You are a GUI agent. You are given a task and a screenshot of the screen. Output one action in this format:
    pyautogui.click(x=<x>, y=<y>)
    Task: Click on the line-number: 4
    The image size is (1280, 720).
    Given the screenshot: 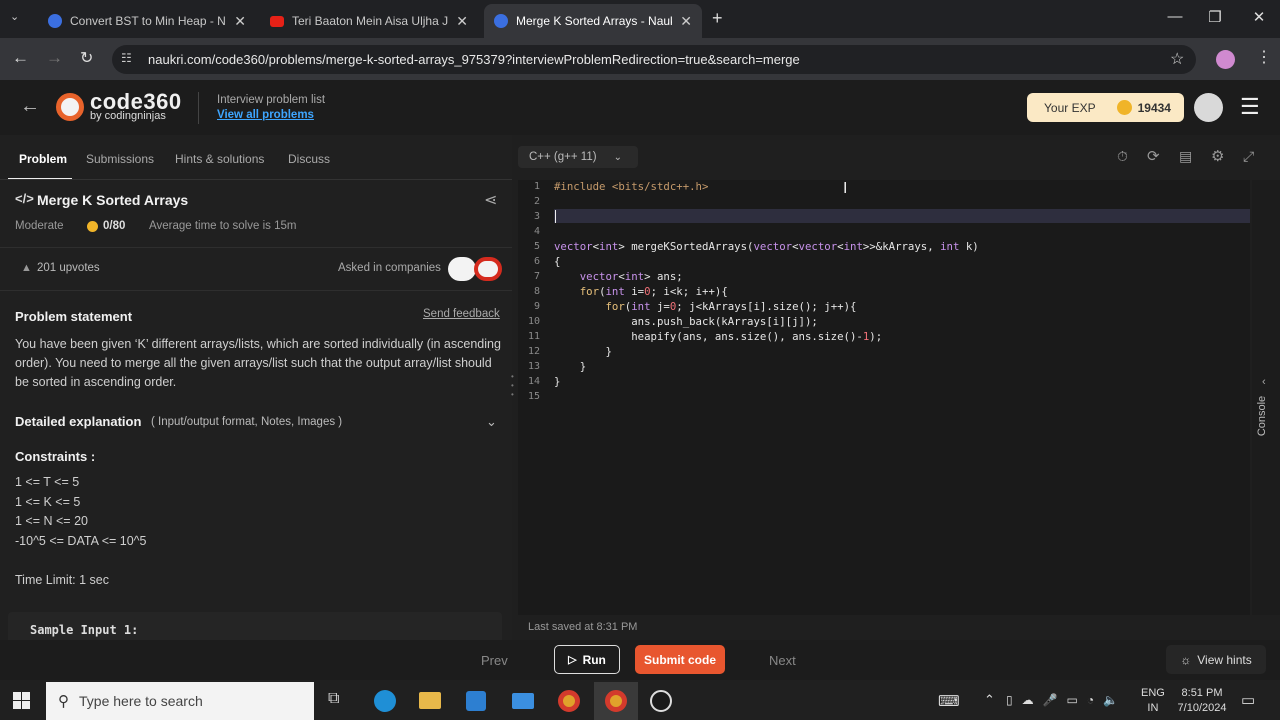 What is the action you would take?
    pyautogui.click(x=536, y=231)
    